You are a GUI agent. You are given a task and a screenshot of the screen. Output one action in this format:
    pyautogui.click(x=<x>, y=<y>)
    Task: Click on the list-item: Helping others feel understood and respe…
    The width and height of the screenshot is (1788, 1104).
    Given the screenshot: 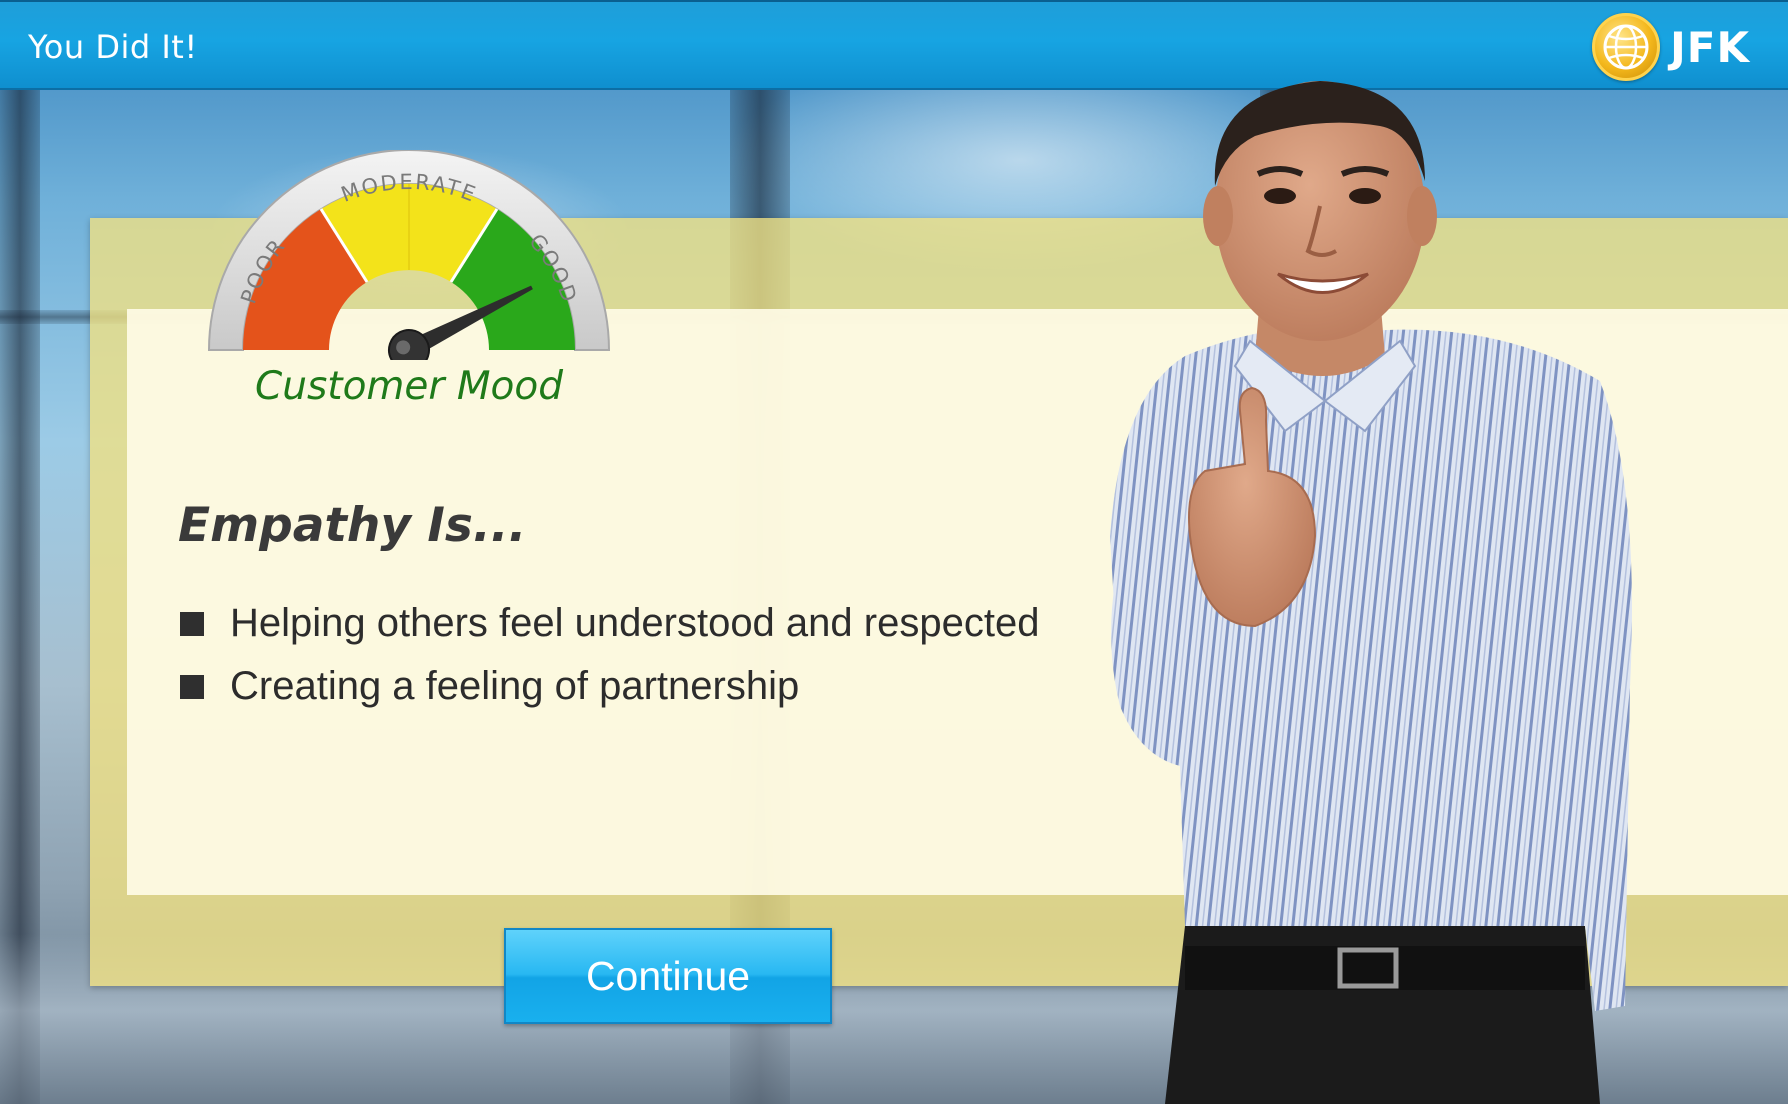 What is the action you would take?
    pyautogui.click(x=609, y=623)
    